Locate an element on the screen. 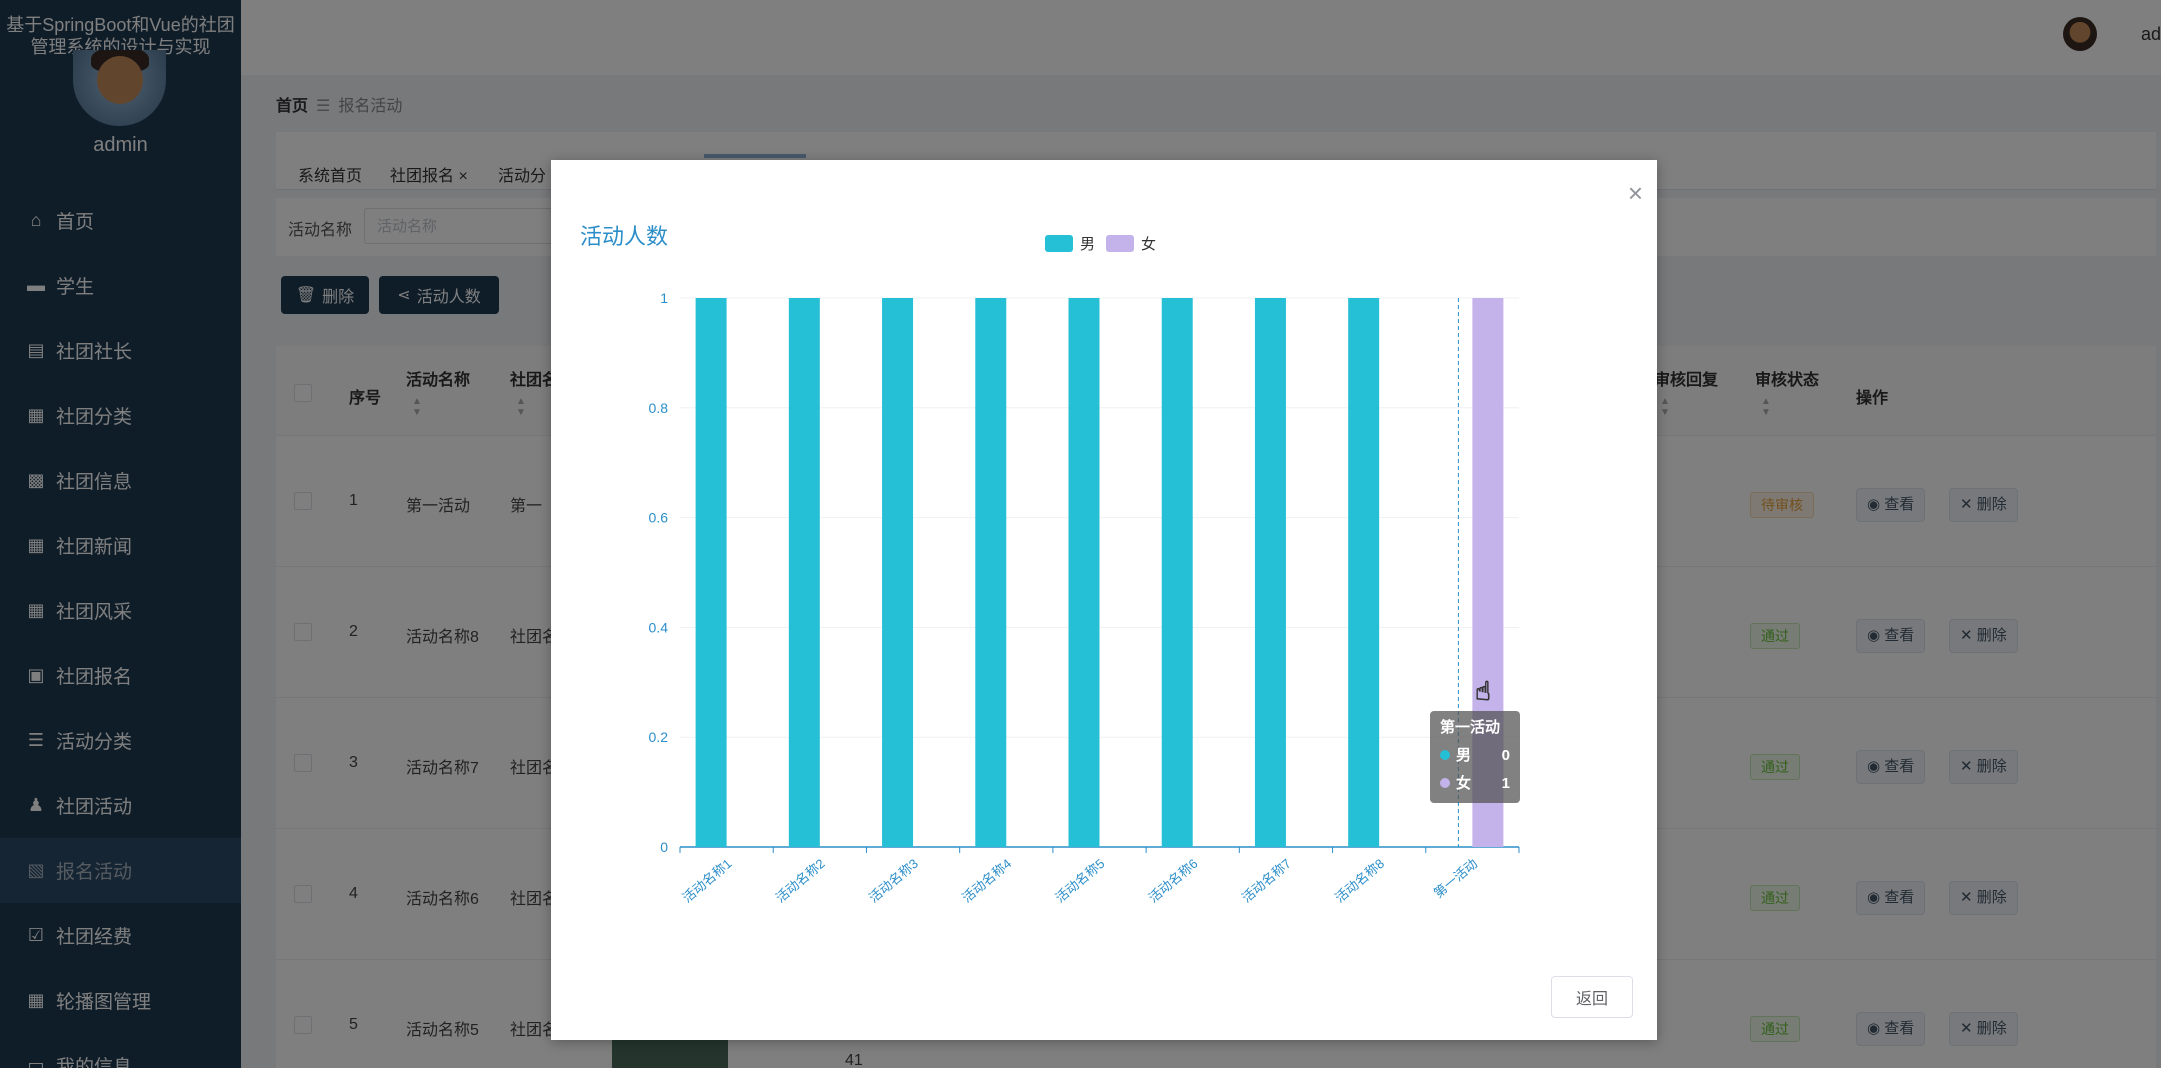 The image size is (2161, 1068). x-tick-label: 活动名称4 is located at coordinates (986, 881).